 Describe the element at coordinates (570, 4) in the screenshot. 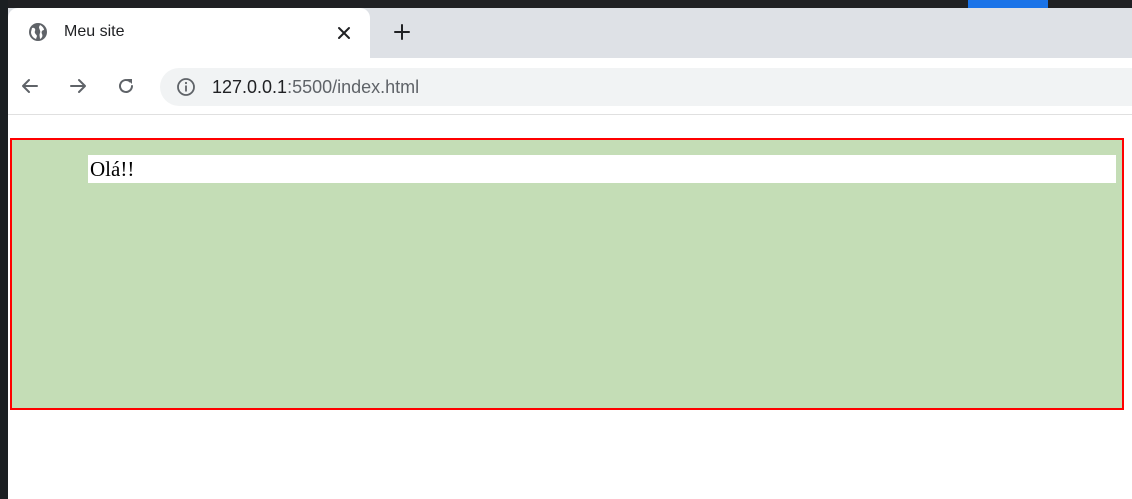

I see `window-title-strip` at that location.